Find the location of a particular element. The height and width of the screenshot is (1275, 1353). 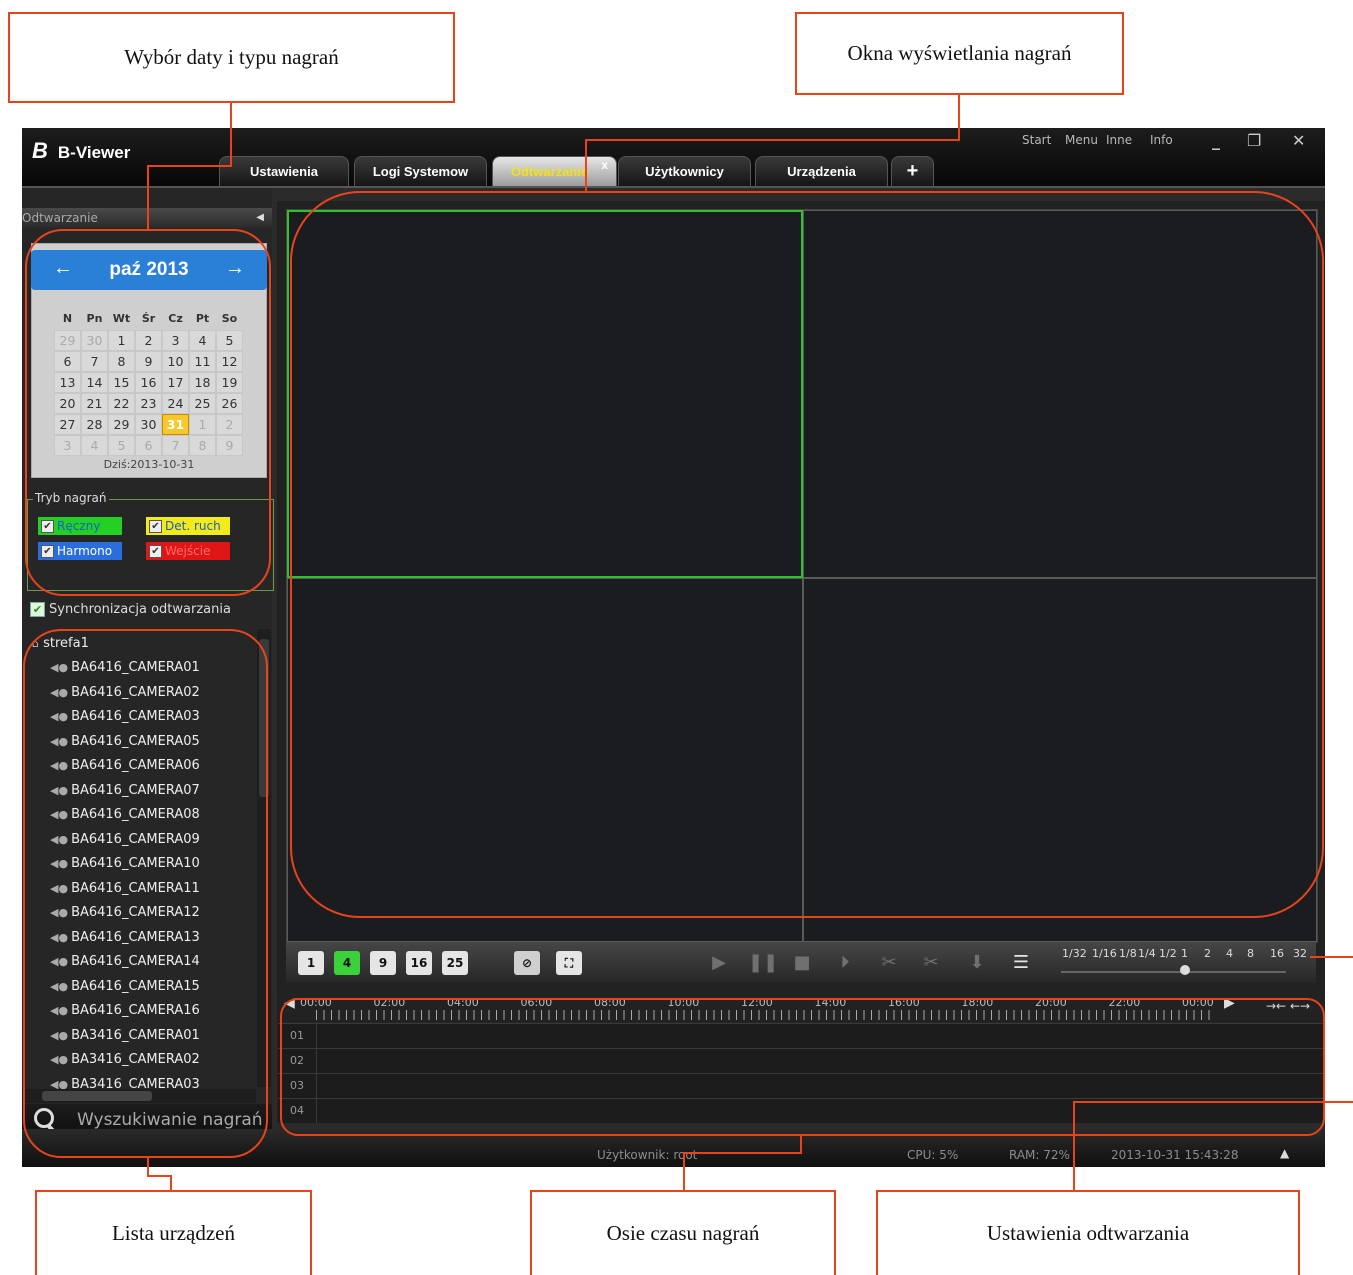

download-icon: ⬇ is located at coordinates (977, 963).